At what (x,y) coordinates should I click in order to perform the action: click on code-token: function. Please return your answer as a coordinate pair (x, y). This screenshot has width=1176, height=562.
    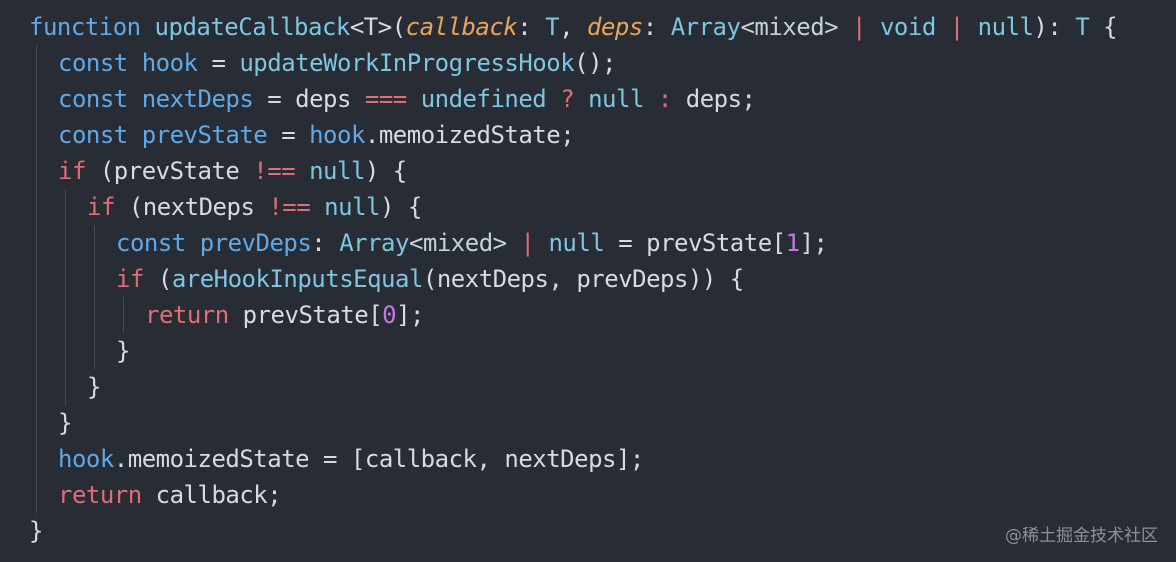
    Looking at the image, I should click on (92, 27).